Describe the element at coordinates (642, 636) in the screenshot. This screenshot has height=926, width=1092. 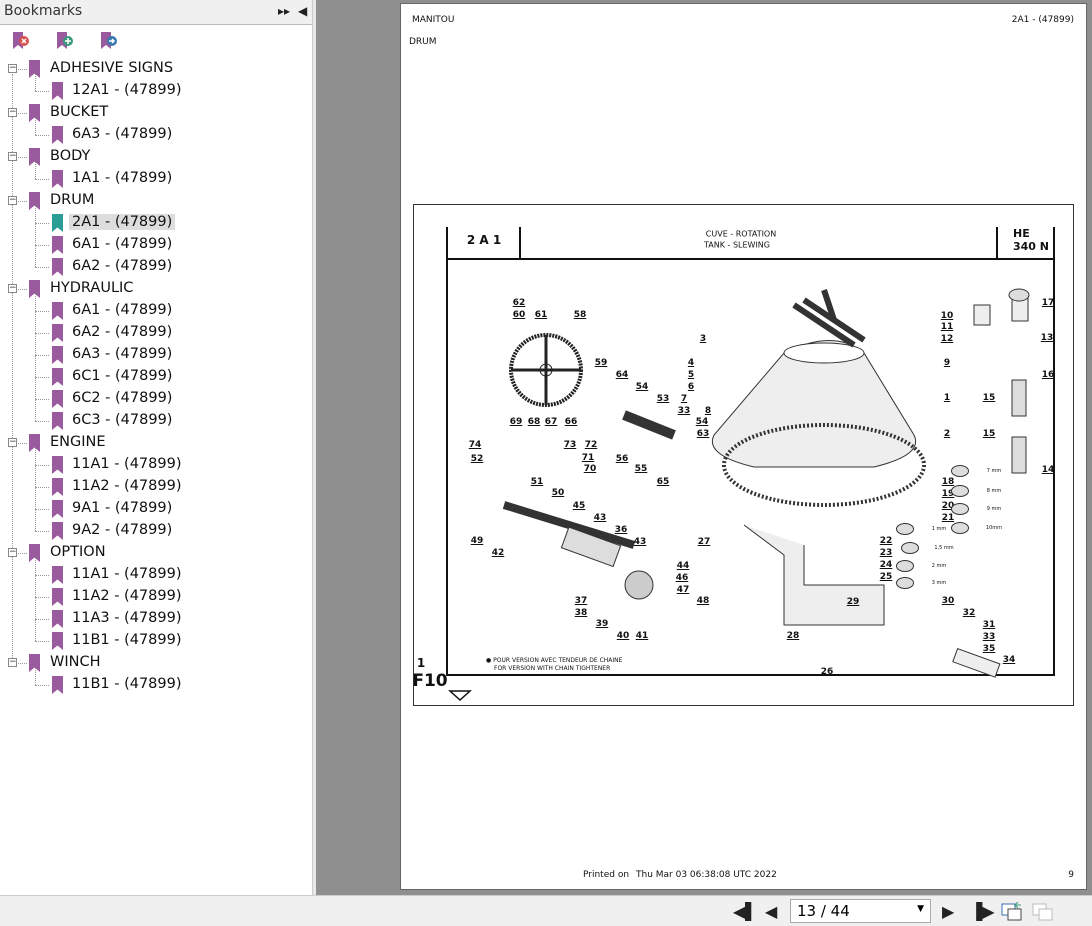
I see `part-callout: 41` at that location.